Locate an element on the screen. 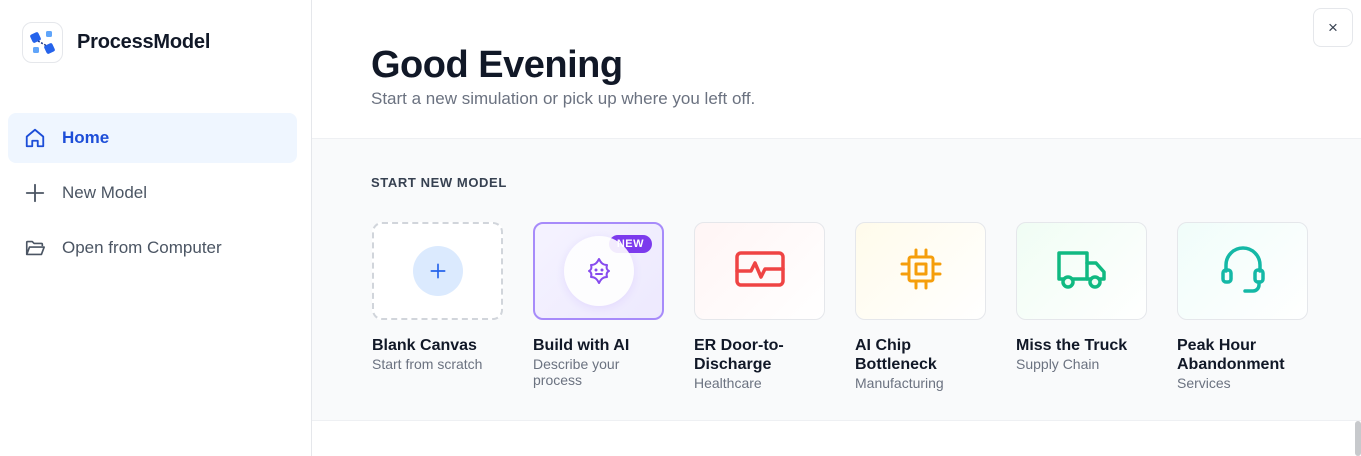 The height and width of the screenshot is (456, 1361). card-title: AI Chip Bottleneck is located at coordinates (896, 355).